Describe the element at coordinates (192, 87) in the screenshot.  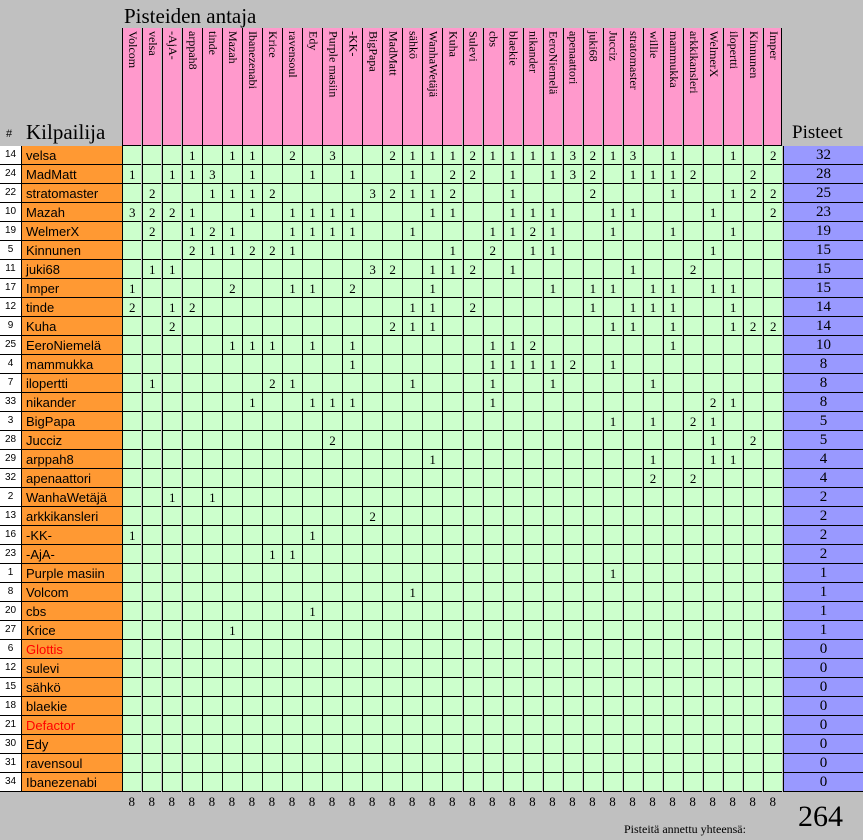
I see `giver-column-header: arppah8` at that location.